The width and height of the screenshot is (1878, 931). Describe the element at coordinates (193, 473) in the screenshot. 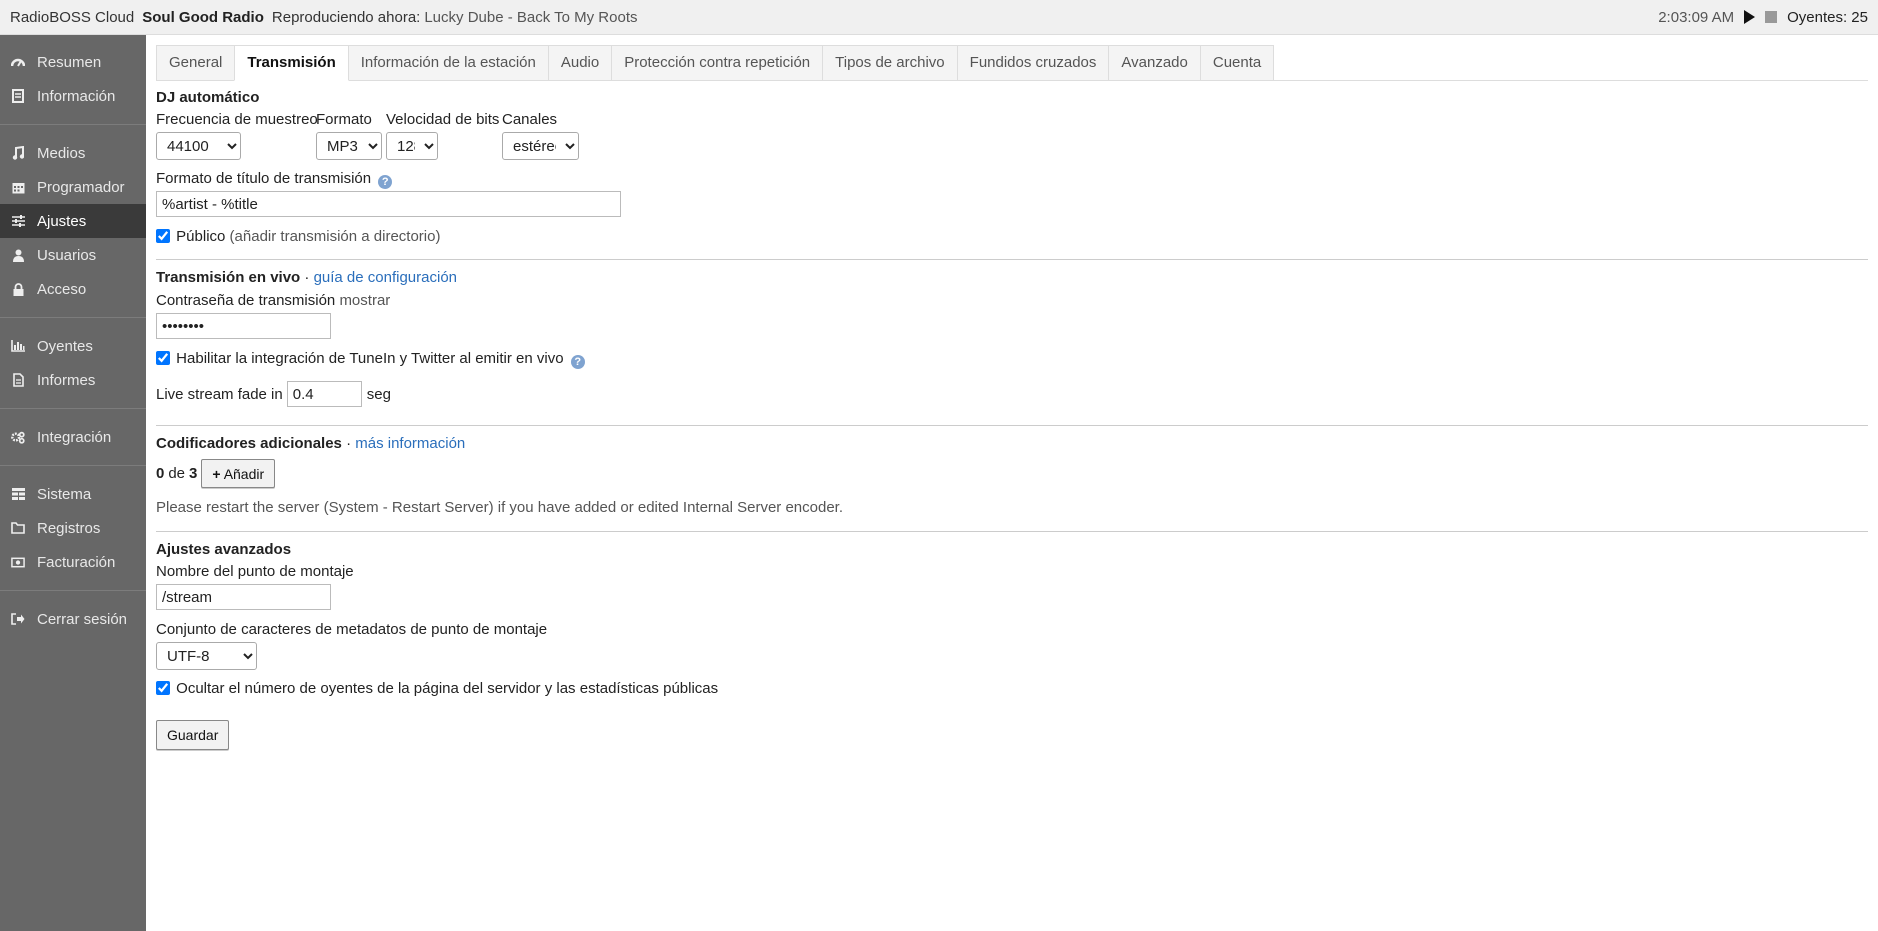

I see `encoder-max: 3` at that location.